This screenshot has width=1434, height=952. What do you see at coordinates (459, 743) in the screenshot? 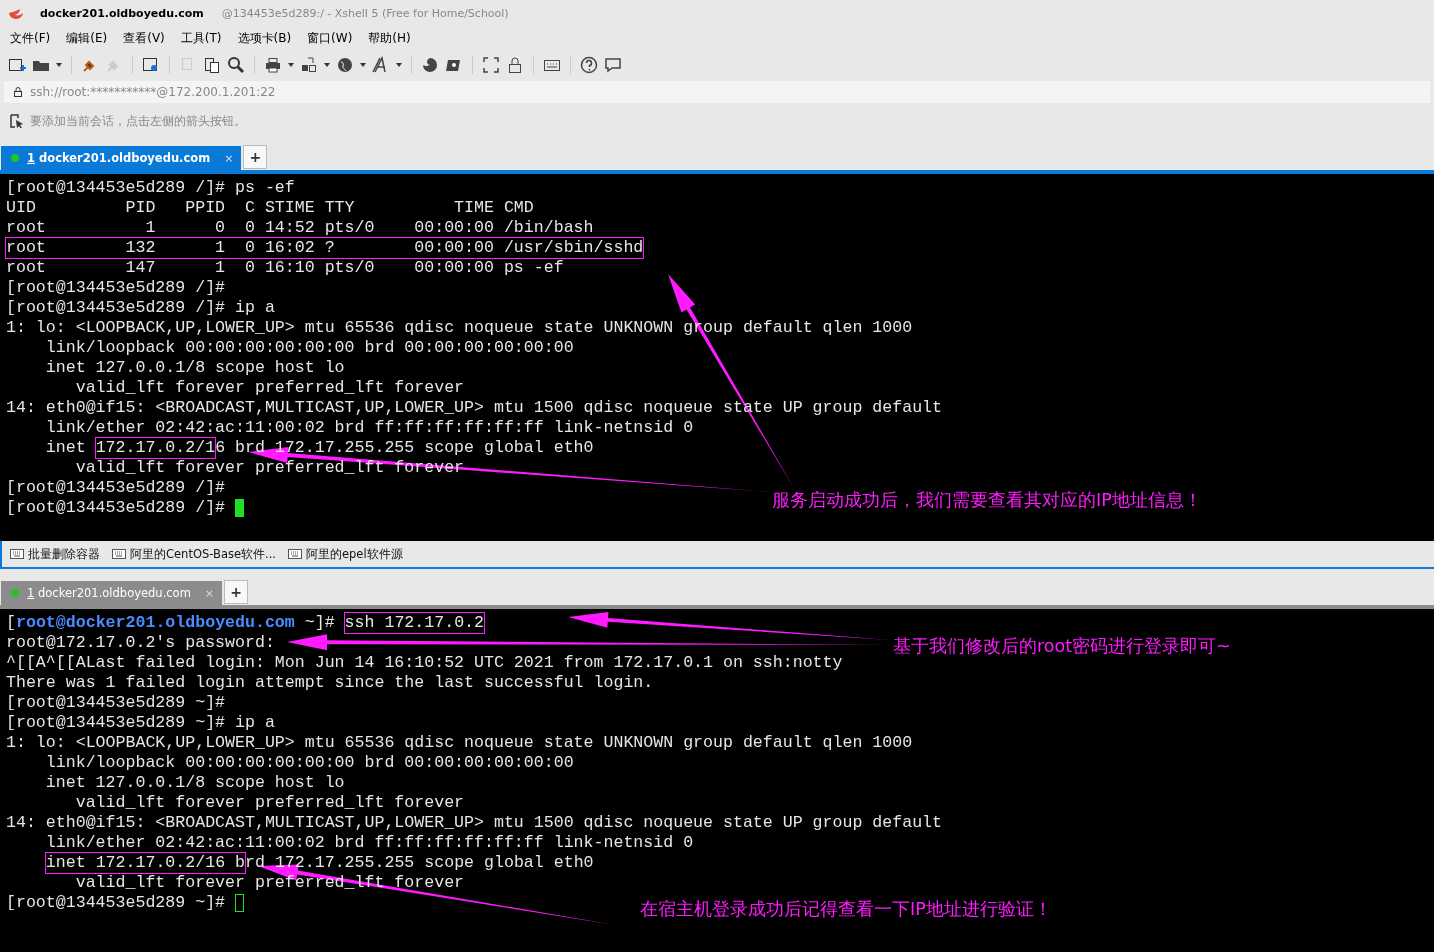
I see `terminal-line: 1: lo: <LOOPBACK,UP,LOWER_UP> mtu 65536 qdisc noqueue state UNKNOWN group default qlen 1000` at bounding box center [459, 743].